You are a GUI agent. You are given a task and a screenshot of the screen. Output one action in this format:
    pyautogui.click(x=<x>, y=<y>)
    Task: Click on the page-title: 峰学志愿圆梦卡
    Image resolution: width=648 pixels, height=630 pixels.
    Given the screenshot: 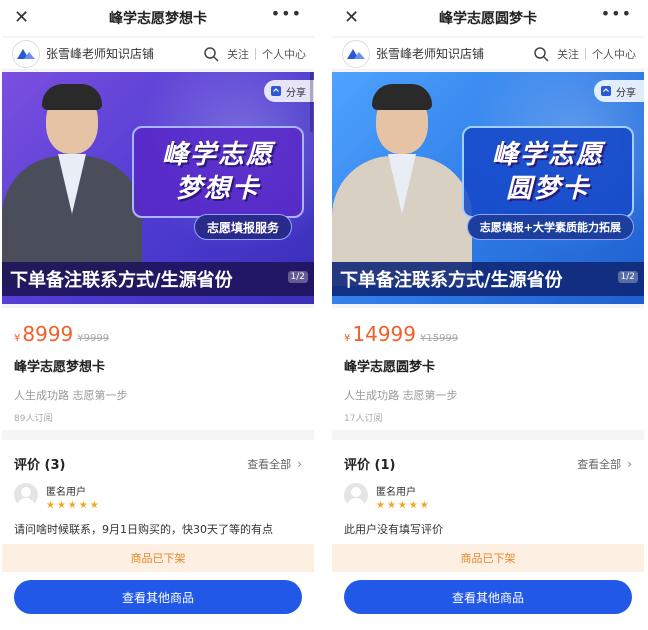 What is the action you would take?
    pyautogui.click(x=488, y=19)
    